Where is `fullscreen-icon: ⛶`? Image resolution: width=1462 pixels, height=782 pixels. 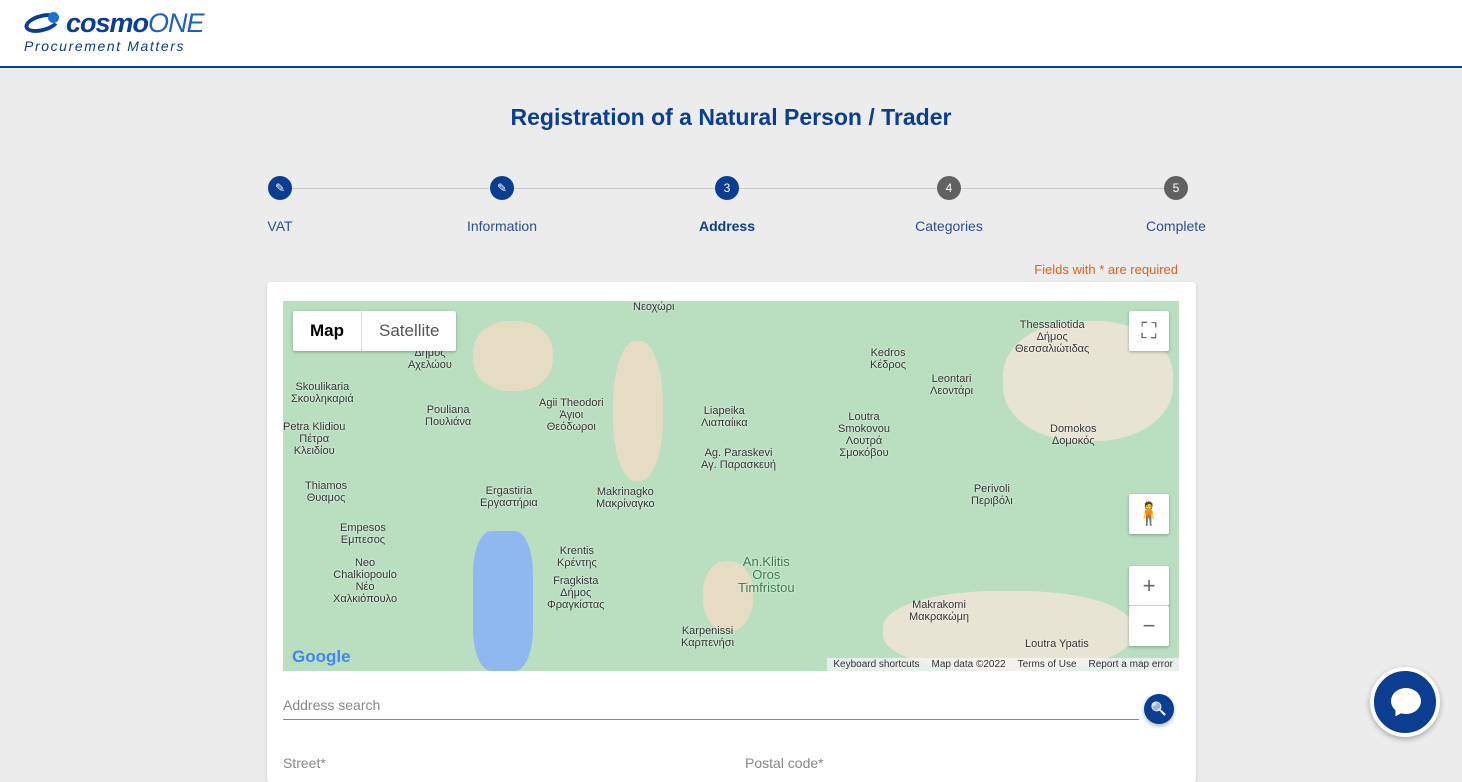 fullscreen-icon: ⛶ is located at coordinates (1149, 331).